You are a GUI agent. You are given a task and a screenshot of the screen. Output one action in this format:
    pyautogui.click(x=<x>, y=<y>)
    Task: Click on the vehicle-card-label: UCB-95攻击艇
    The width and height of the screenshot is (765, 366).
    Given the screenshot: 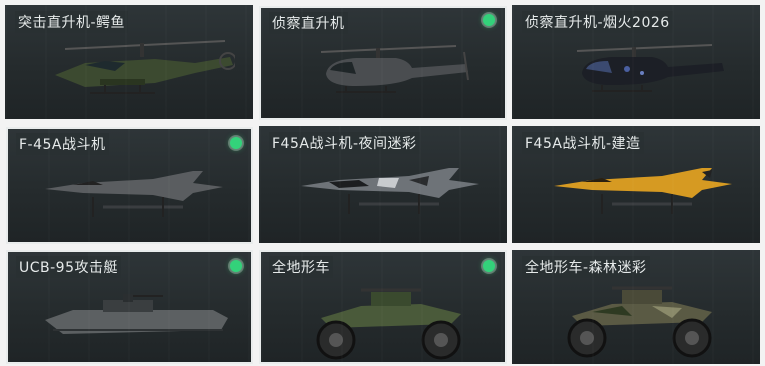 What is the action you would take?
    pyautogui.click(x=68, y=267)
    